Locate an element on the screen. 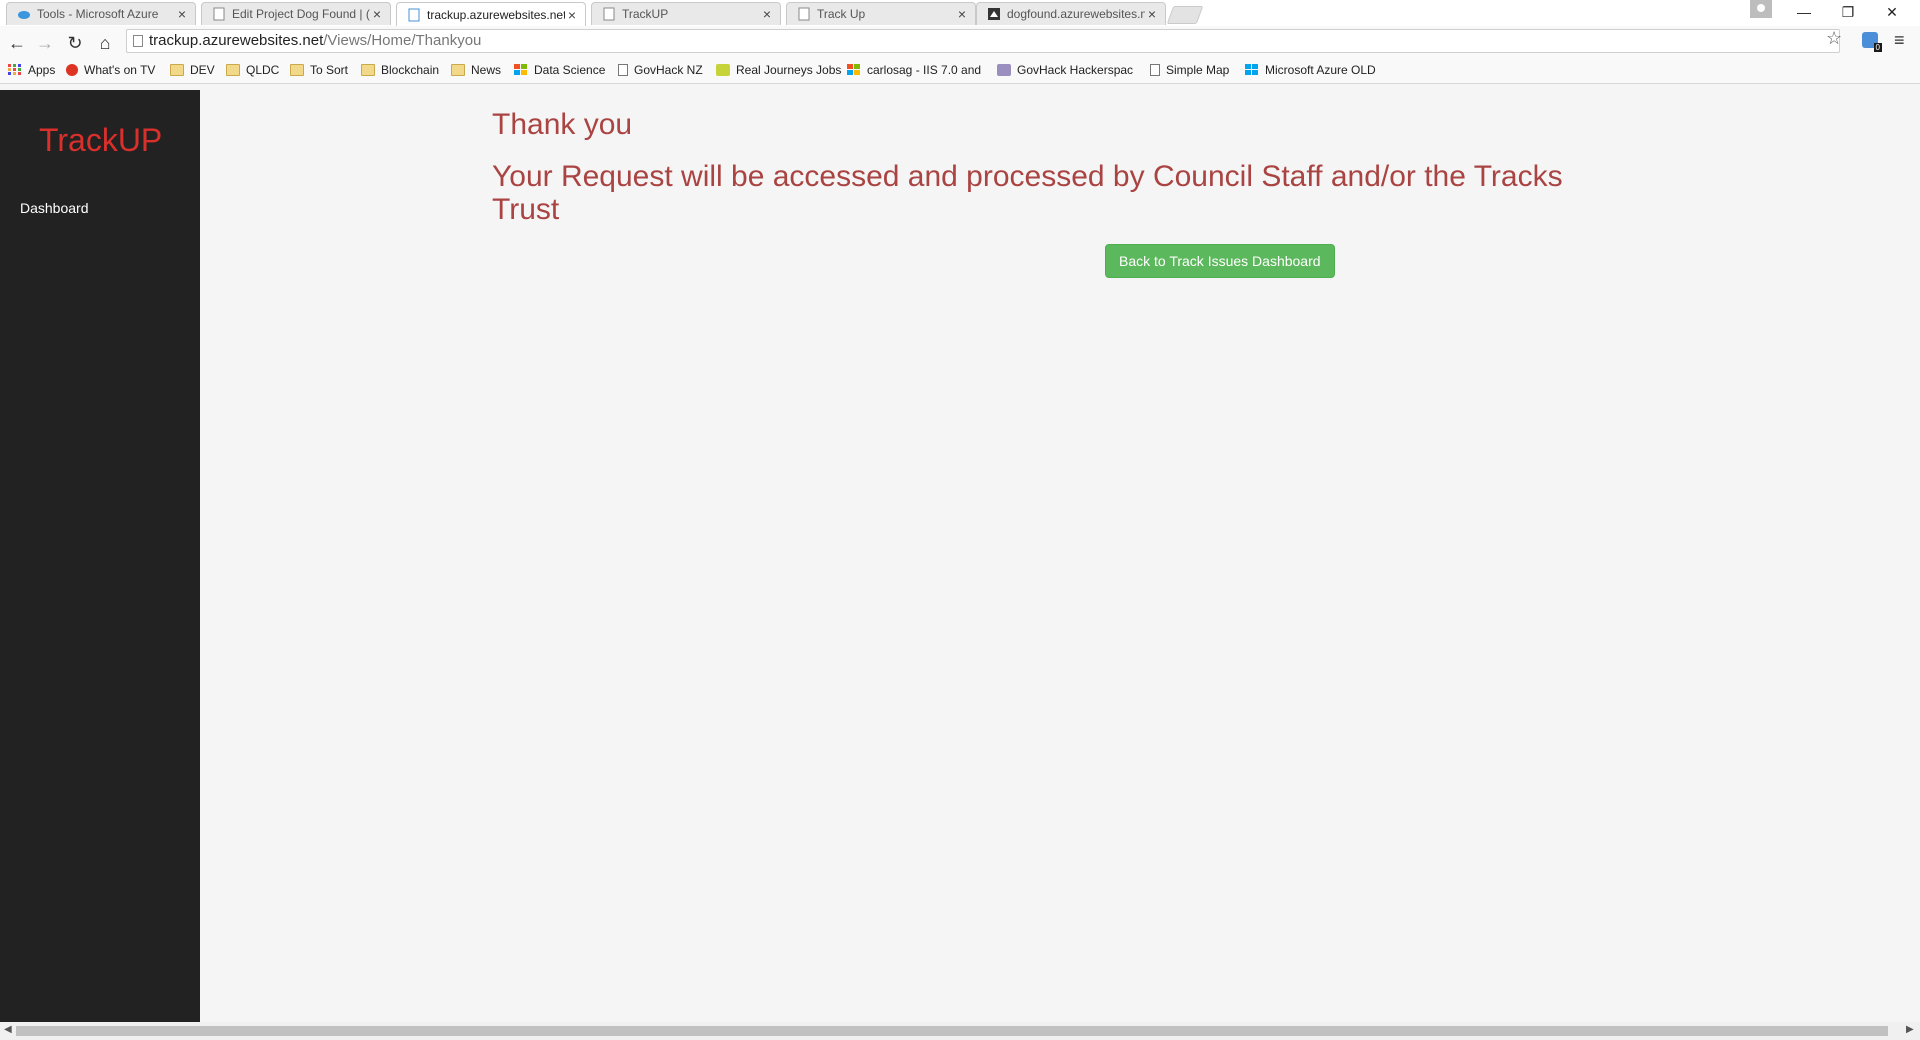 Image resolution: width=1920 pixels, height=1040 pixels. bookmark-label: Data Science is located at coordinates (570, 70).